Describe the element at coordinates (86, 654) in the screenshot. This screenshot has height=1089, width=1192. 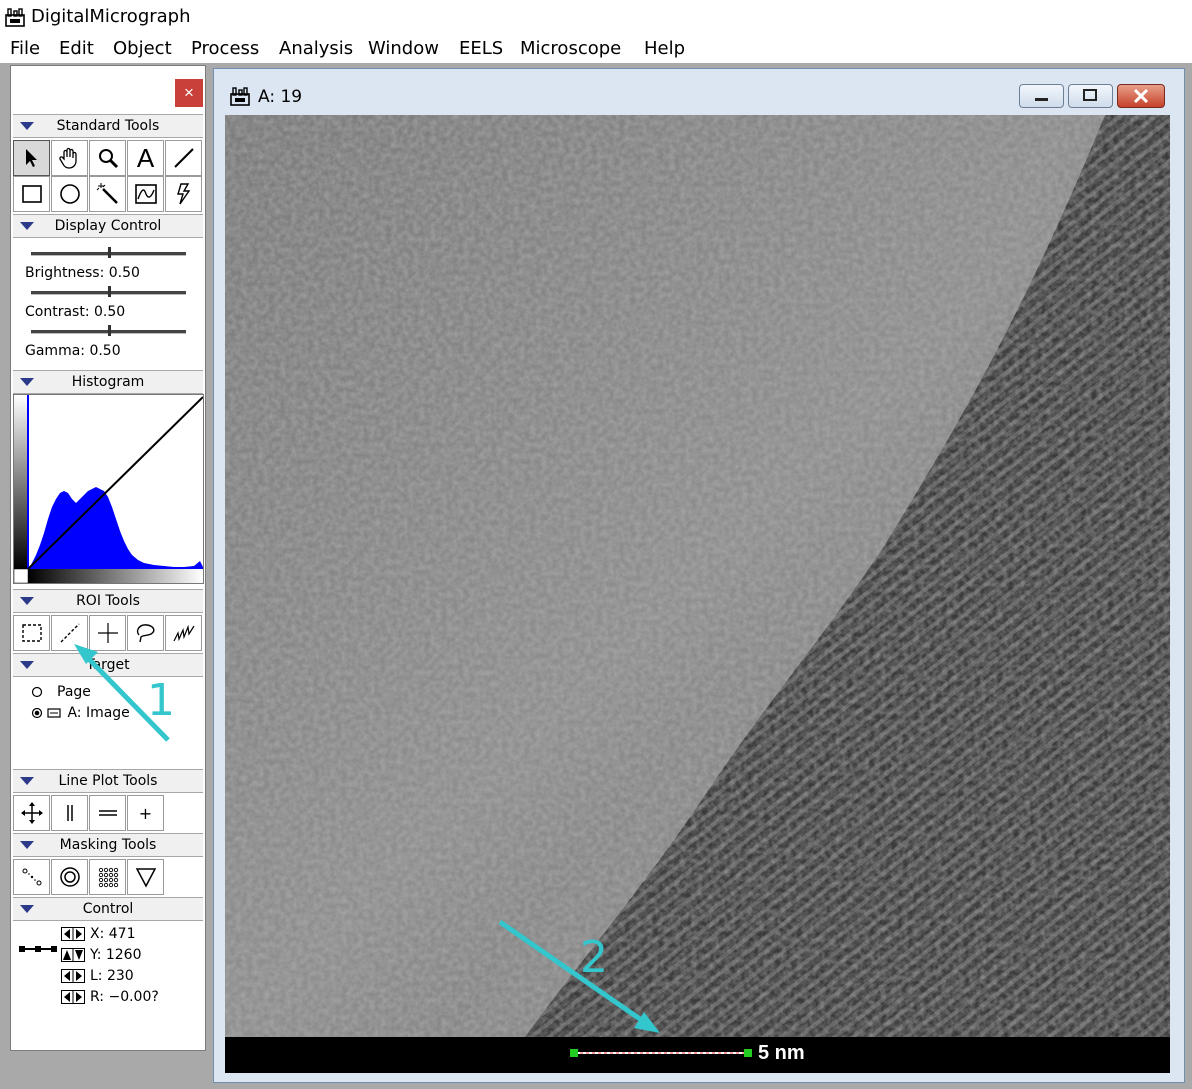
I see `annotation-arrow-1-head` at that location.